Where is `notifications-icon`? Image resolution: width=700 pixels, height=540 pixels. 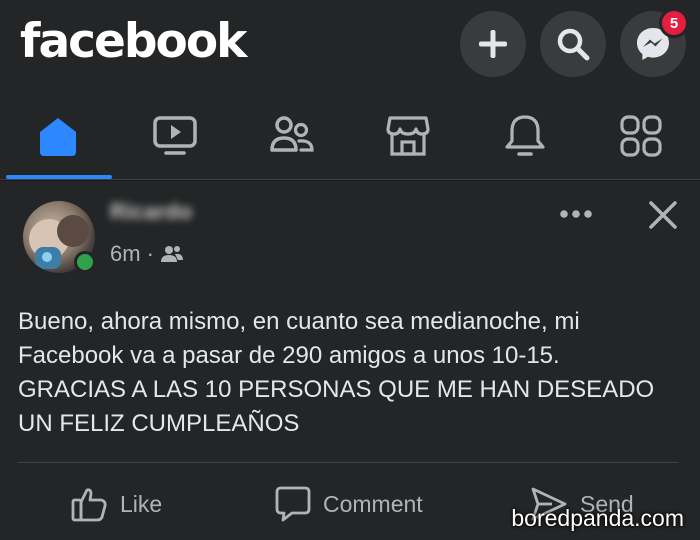 notifications-icon is located at coordinates (525, 135).